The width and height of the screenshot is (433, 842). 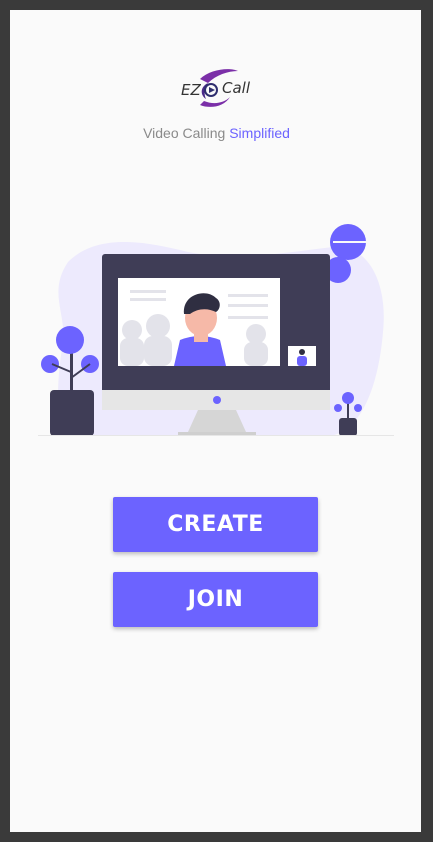 I want to click on logo-text-call: Call, so click(x=236, y=88).